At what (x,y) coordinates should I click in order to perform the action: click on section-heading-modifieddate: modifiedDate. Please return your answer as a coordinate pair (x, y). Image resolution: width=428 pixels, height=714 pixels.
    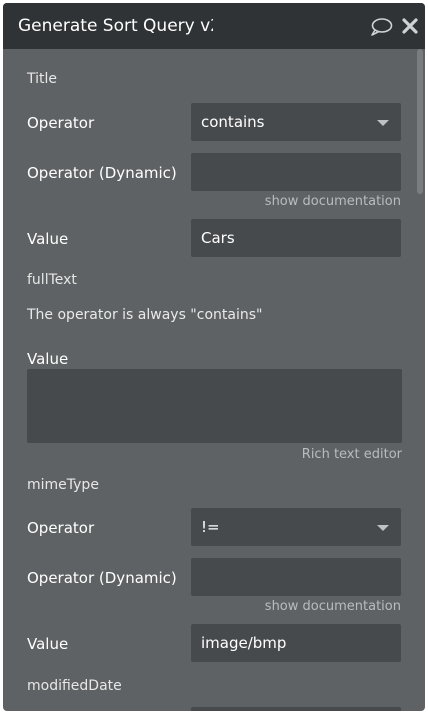
    Looking at the image, I should click on (74, 686).